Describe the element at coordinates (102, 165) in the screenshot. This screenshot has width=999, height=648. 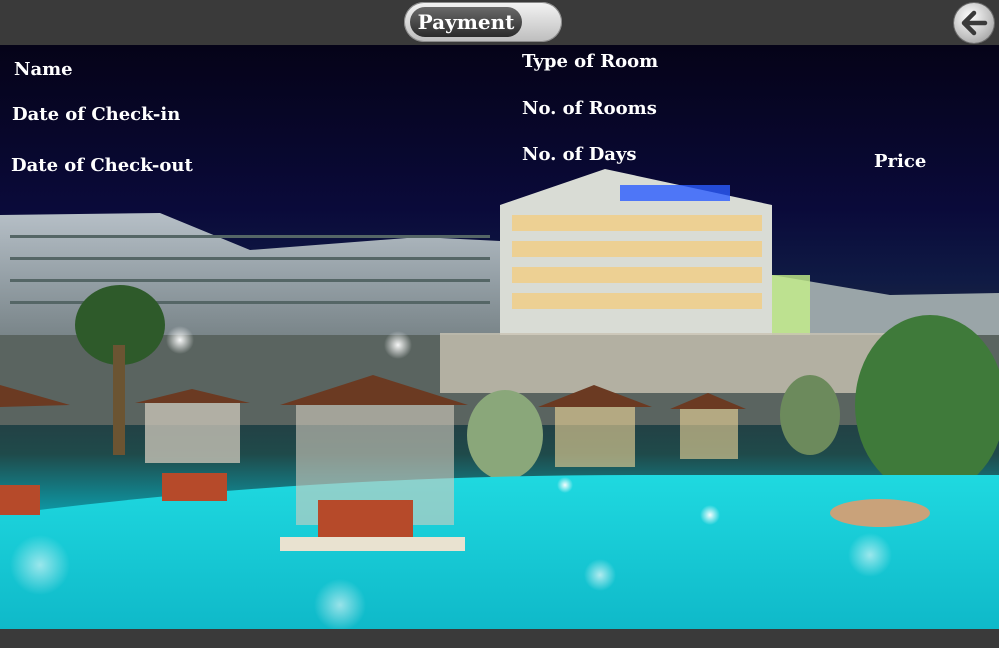
I see `checkout-date-label: Date of Check-out` at that location.